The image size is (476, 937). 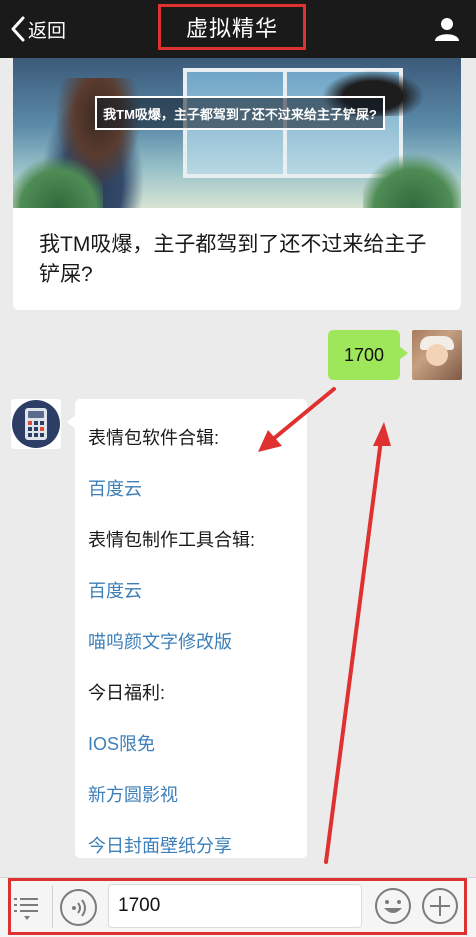 I want to click on calculator-icon, so click(x=36, y=424).